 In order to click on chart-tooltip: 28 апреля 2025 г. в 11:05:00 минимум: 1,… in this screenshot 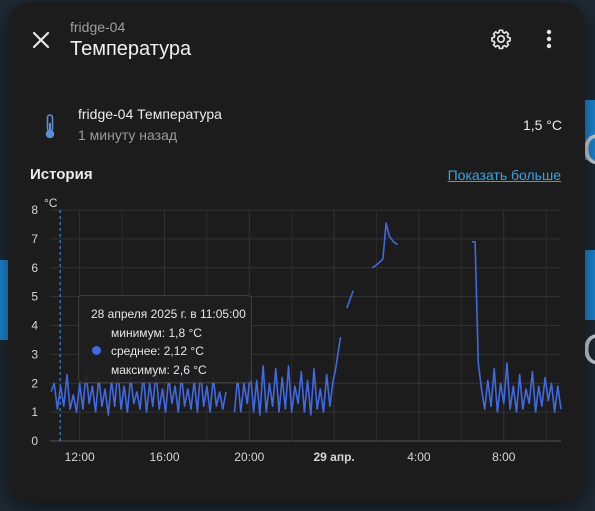, I will do `click(165, 339)`.